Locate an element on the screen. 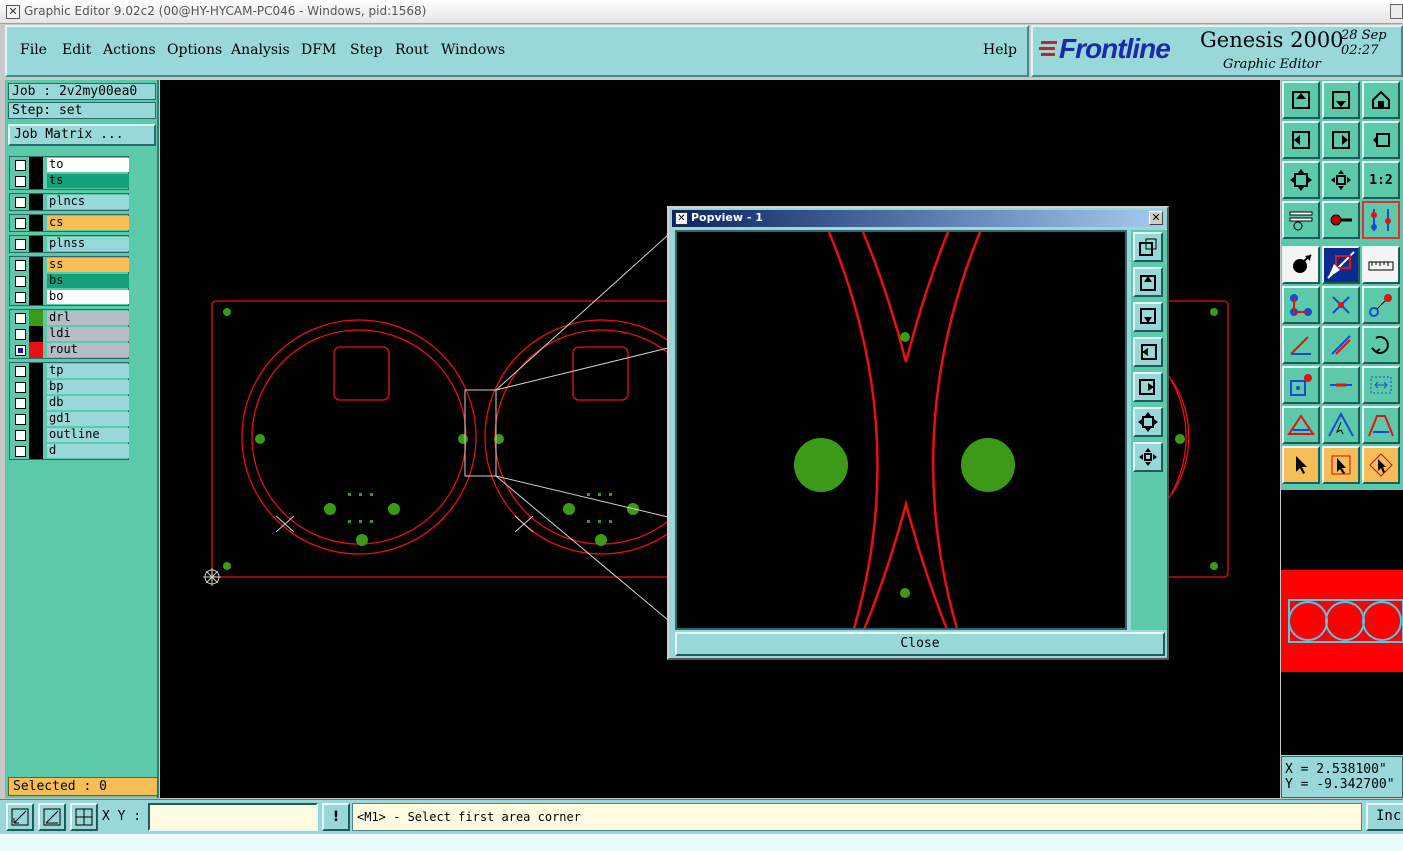 This screenshot has width=1403, height=851. layer-row-bs: bs is located at coordinates (70, 281).